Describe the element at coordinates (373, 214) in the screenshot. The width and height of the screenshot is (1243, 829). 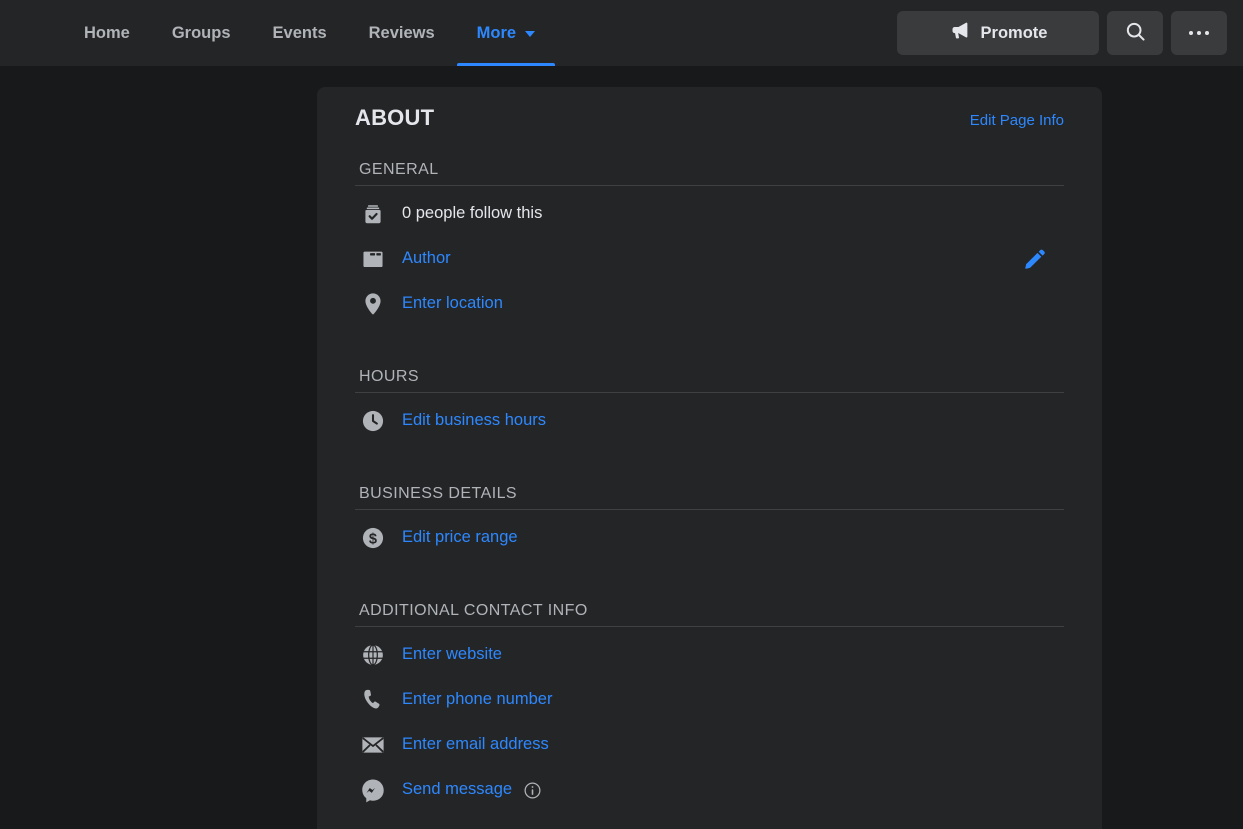
I see `followers-check-icon` at that location.